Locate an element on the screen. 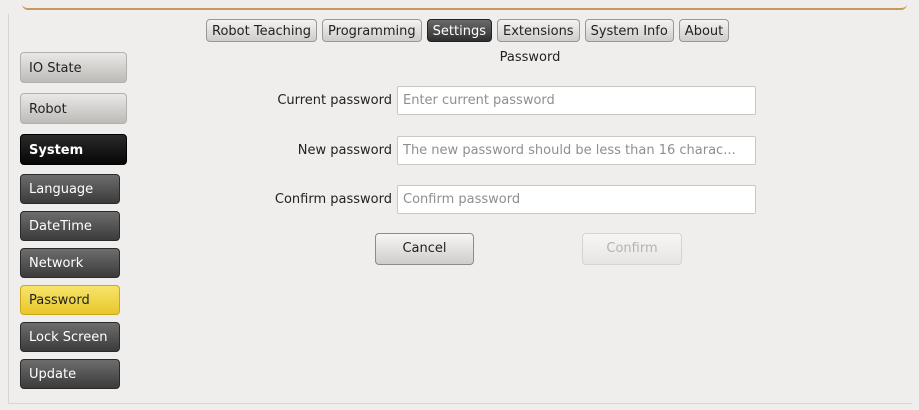  sidebar-item-datetime: DateTime is located at coordinates (70, 226).